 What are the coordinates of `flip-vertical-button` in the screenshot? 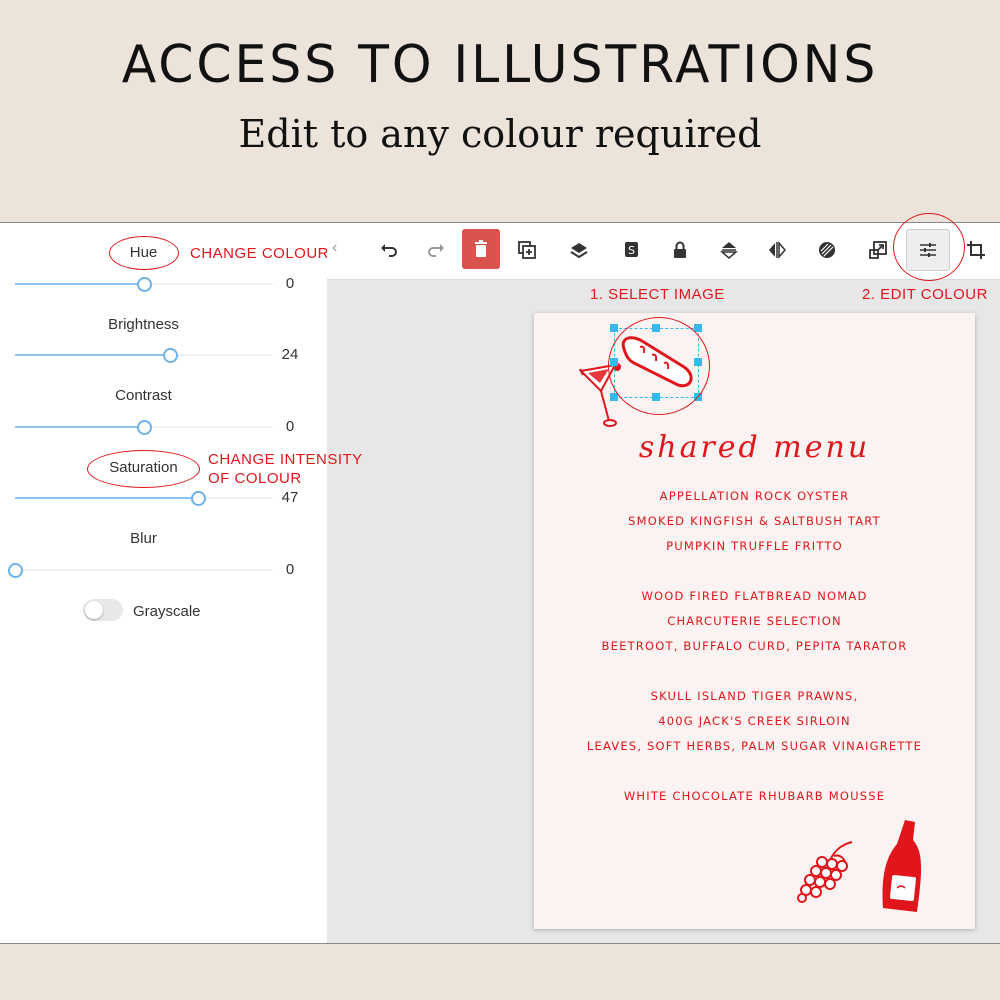 It's located at (729, 250).